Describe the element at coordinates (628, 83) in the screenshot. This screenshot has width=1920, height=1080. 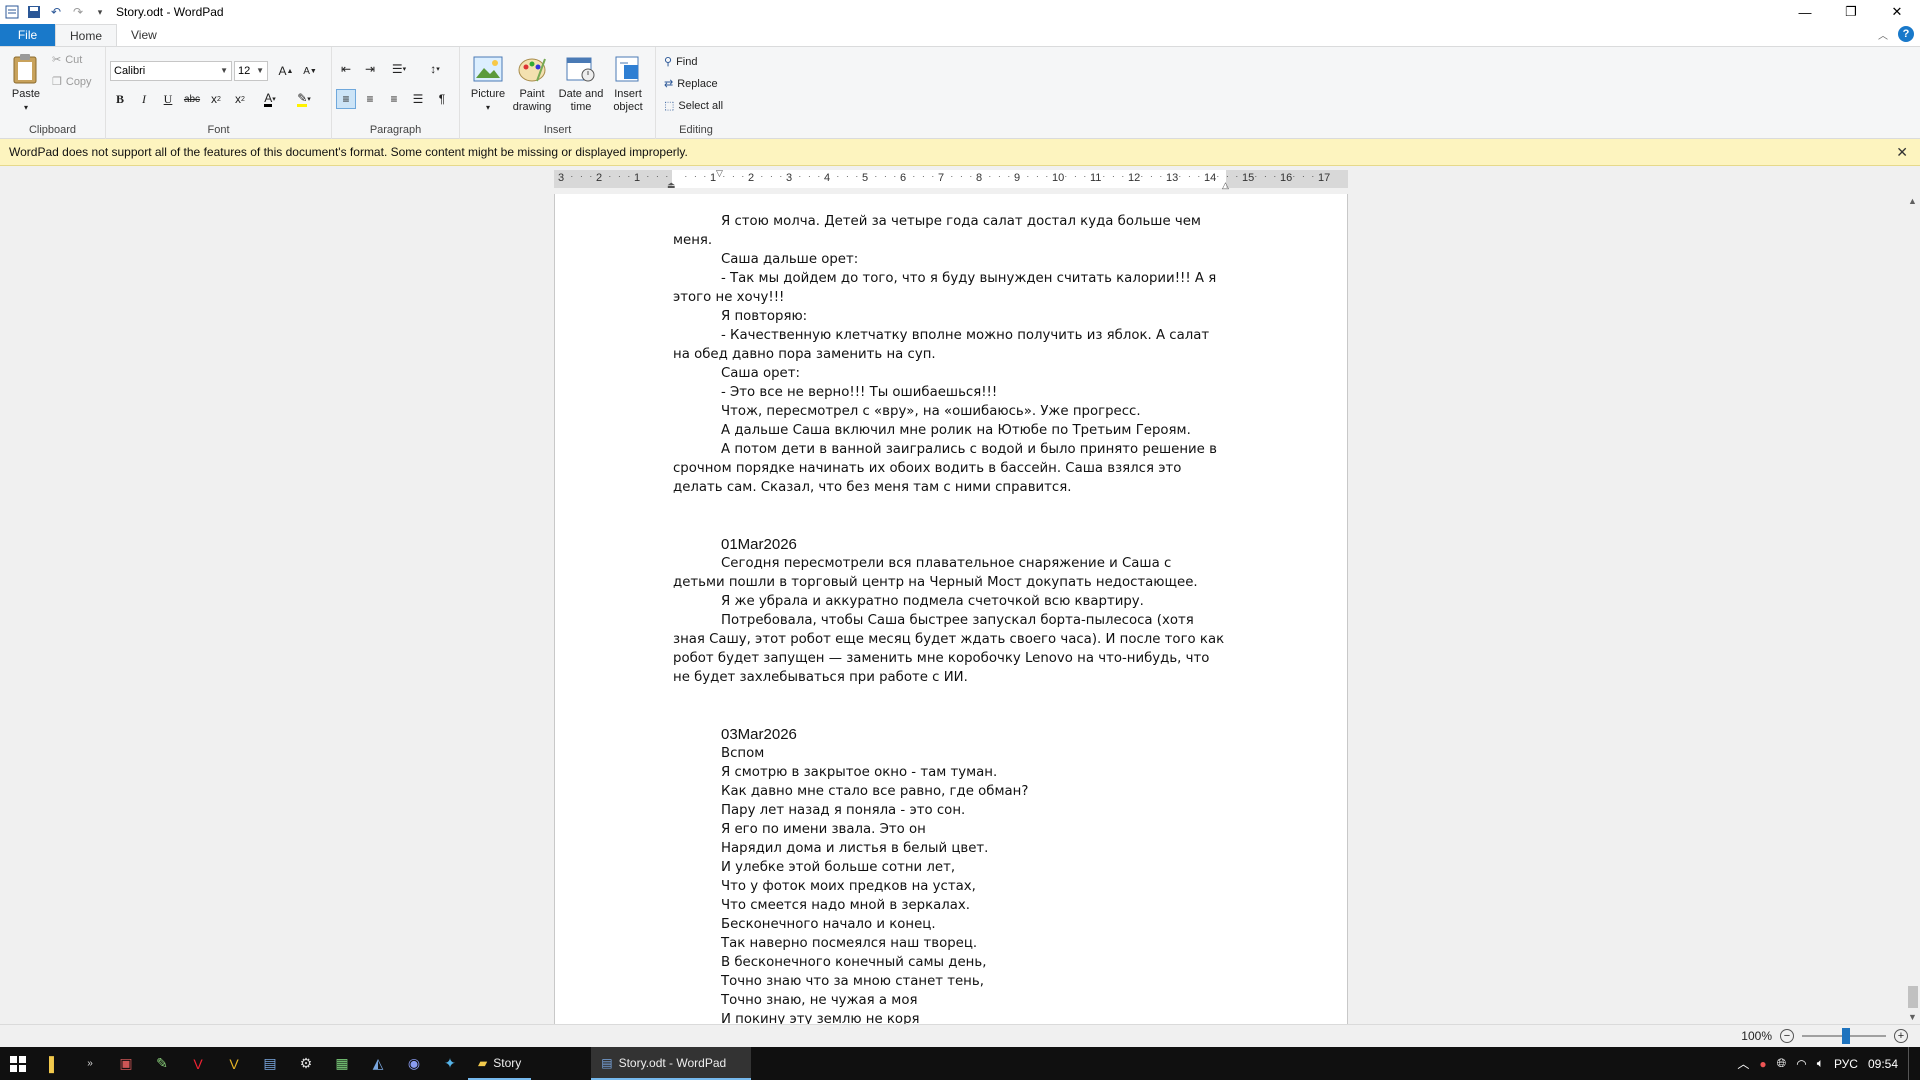
I see `insert-object-button: Insert object` at that location.